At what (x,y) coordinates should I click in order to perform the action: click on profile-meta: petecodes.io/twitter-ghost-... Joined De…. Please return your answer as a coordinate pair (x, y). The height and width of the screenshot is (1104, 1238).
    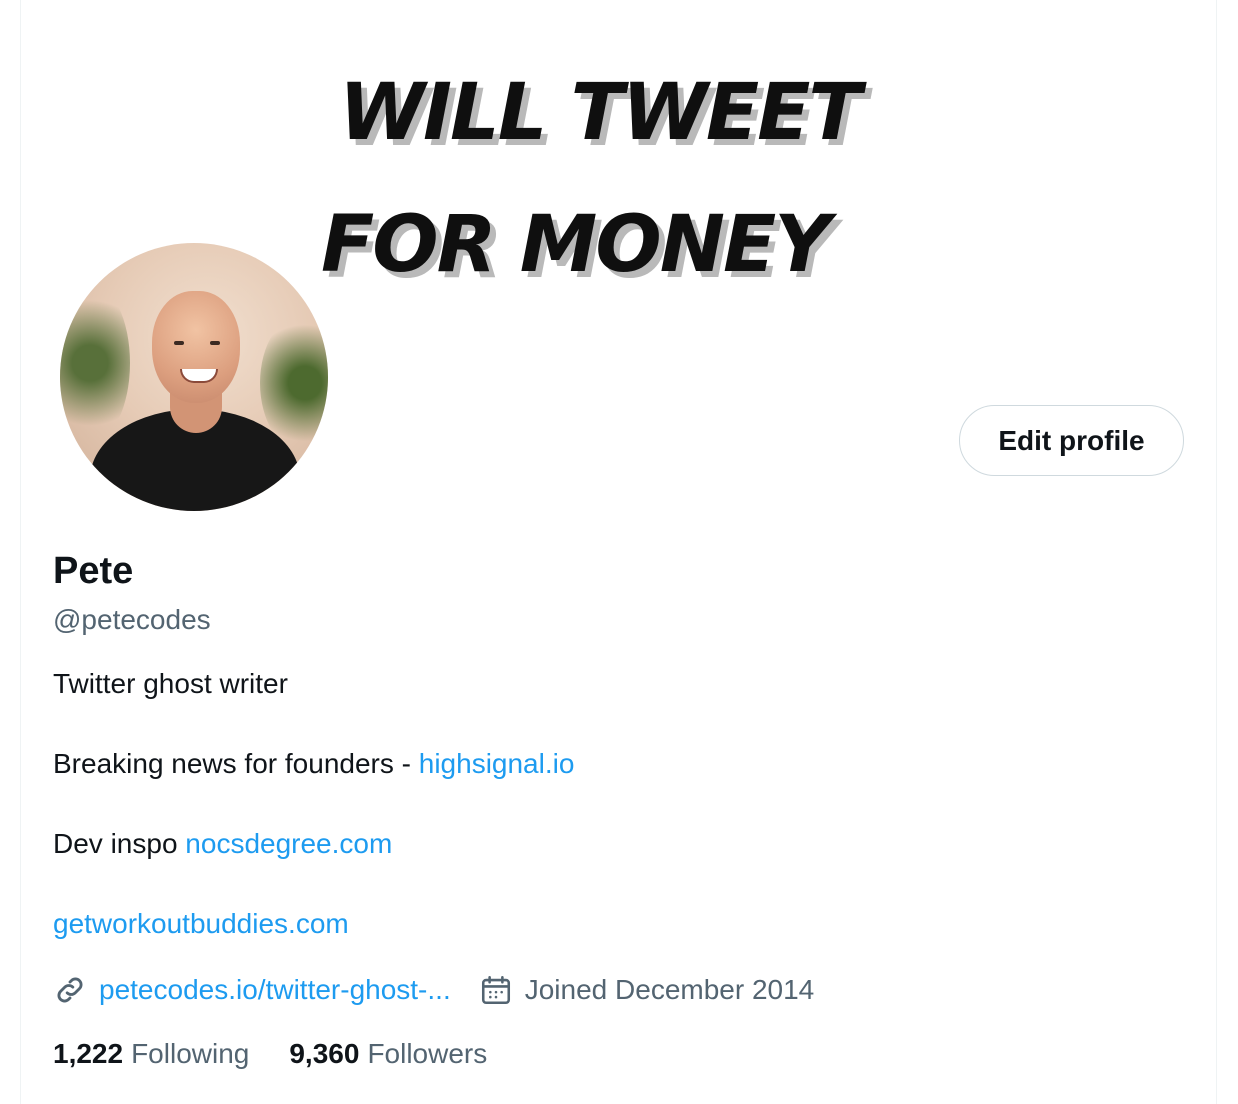
    Looking at the image, I should click on (447, 990).